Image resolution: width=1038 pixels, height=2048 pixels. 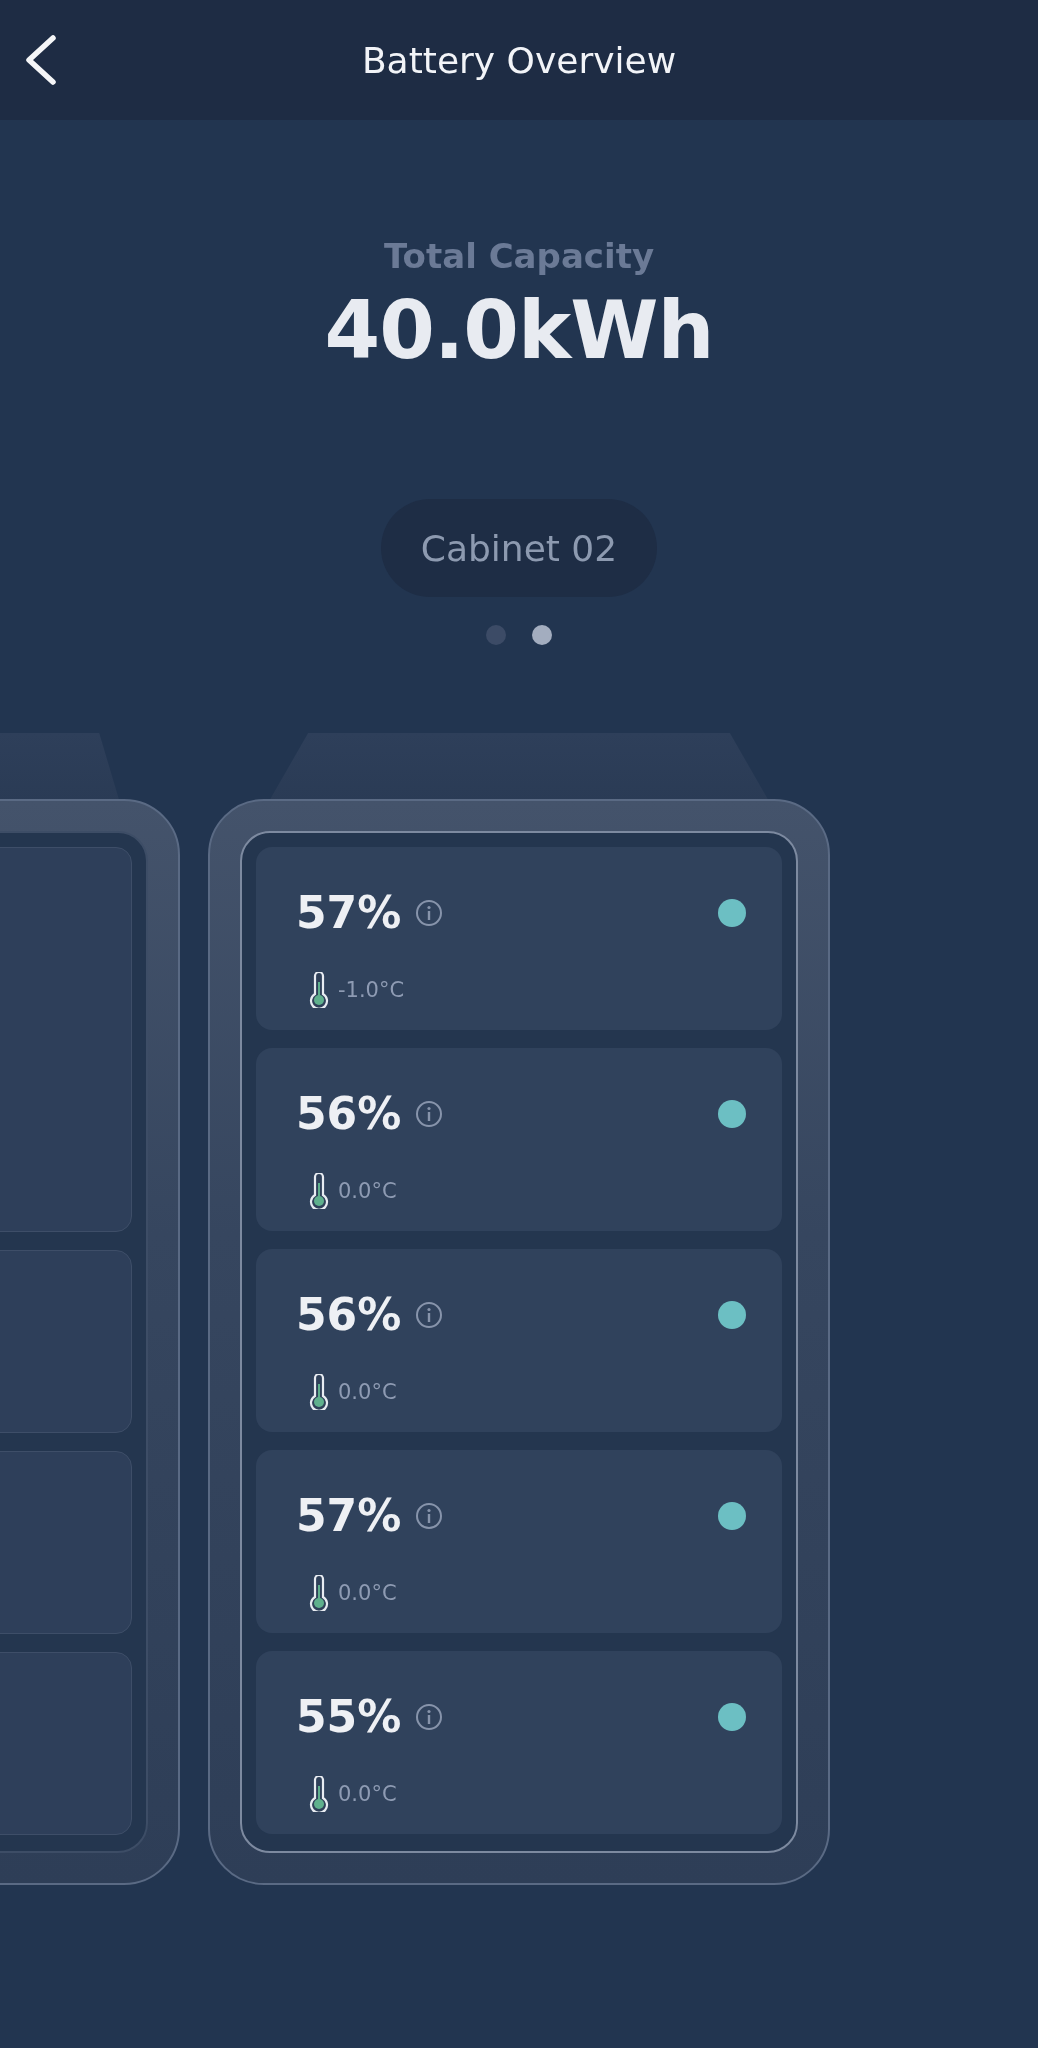 I want to click on cabinet-selector: Cabinet 02, so click(x=519, y=548).